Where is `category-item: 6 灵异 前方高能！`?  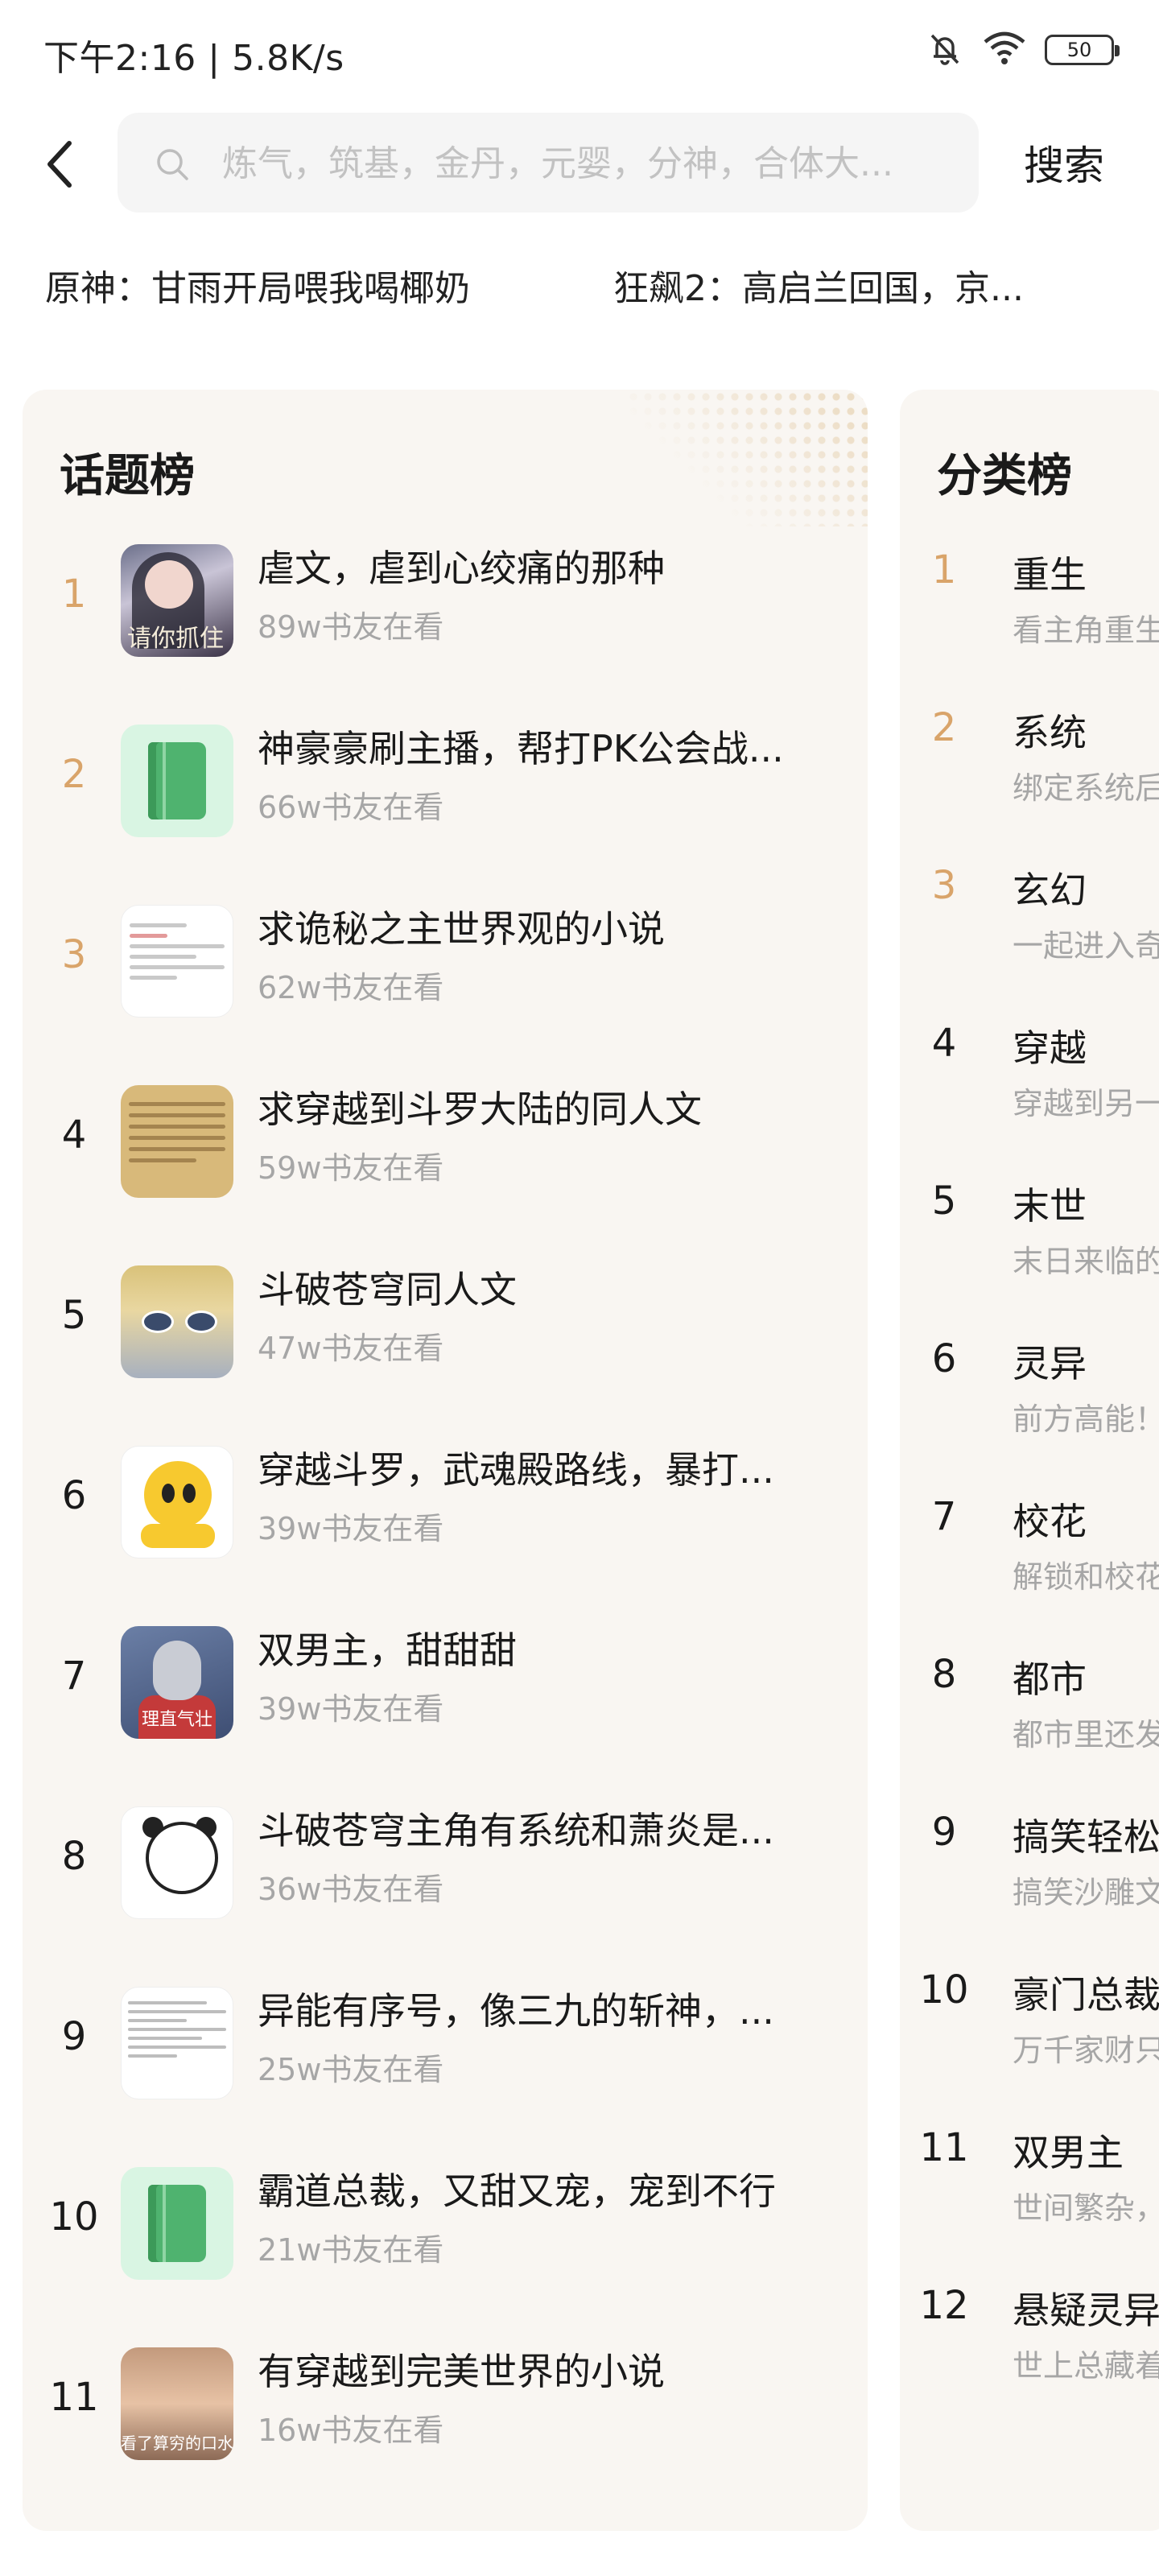
category-item: 6 灵异 前方高能！ is located at coordinates (1029, 1390).